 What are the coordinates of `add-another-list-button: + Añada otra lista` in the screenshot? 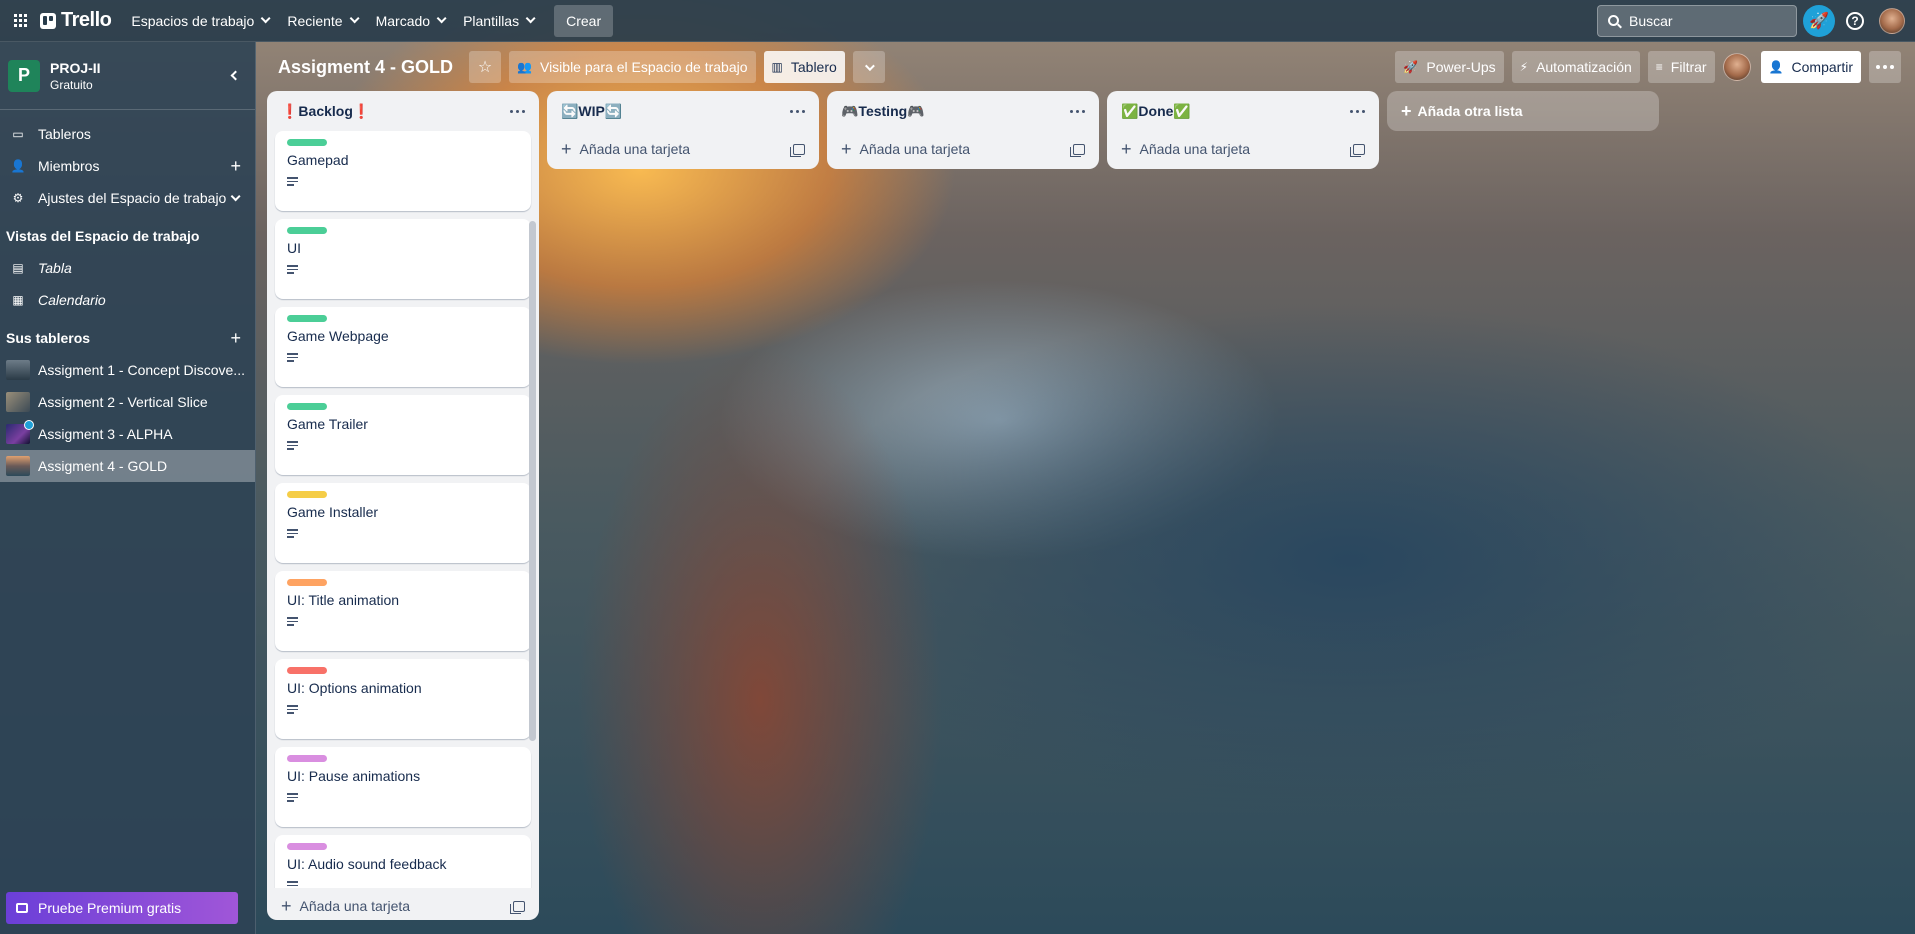 It's located at (1523, 111).